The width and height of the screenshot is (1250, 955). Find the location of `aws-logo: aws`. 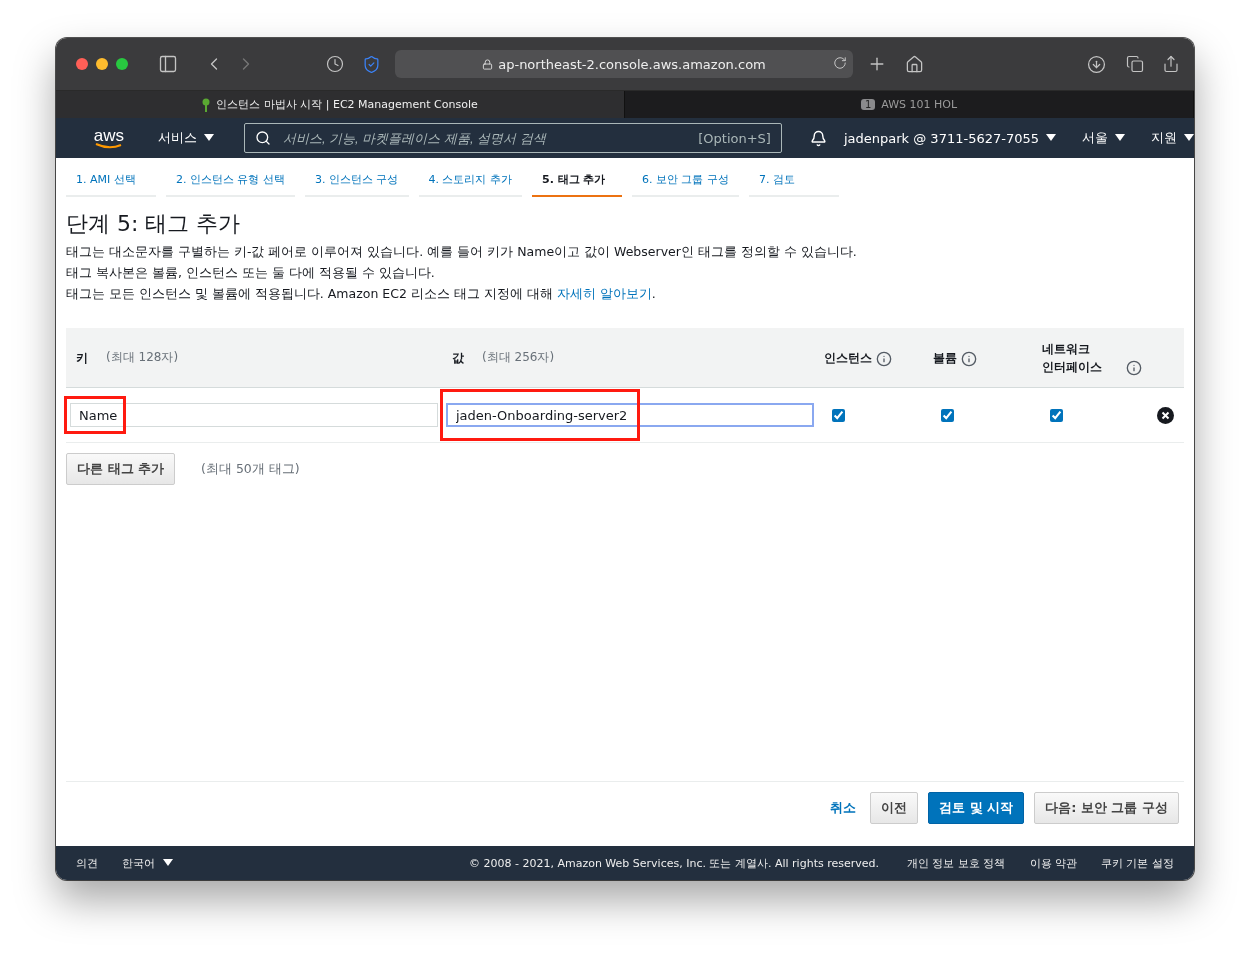

aws-logo: aws is located at coordinates (109, 138).